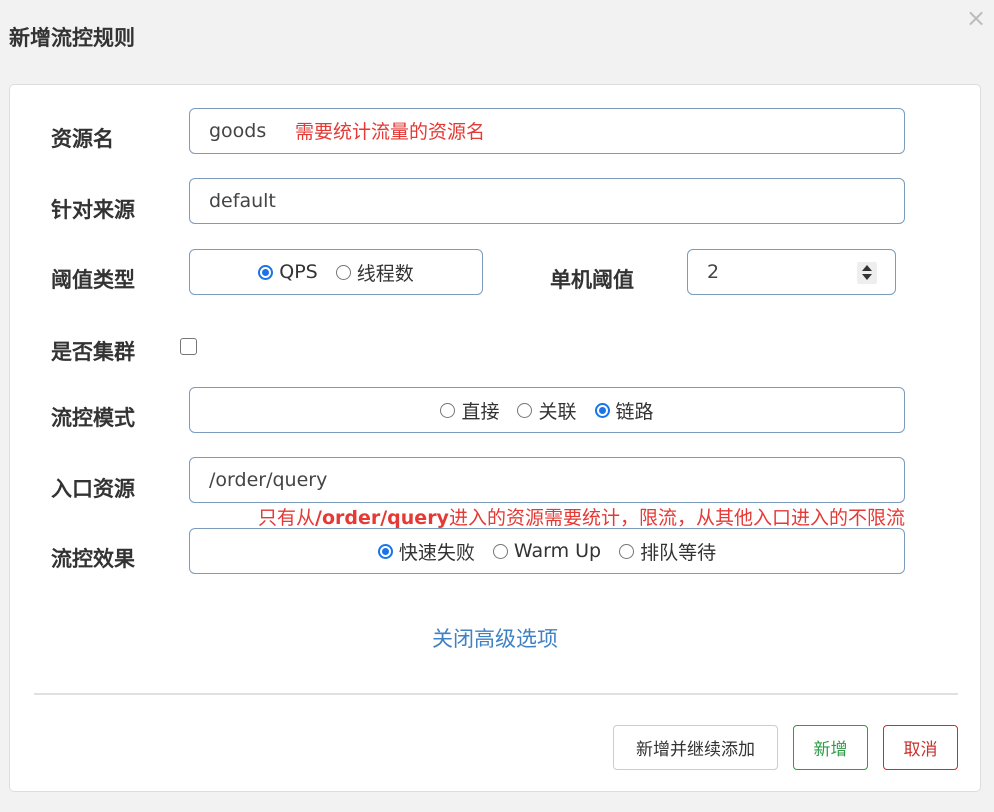 The height and width of the screenshot is (812, 994). I want to click on threshold-type-group: QPS 线程数, so click(336, 272).